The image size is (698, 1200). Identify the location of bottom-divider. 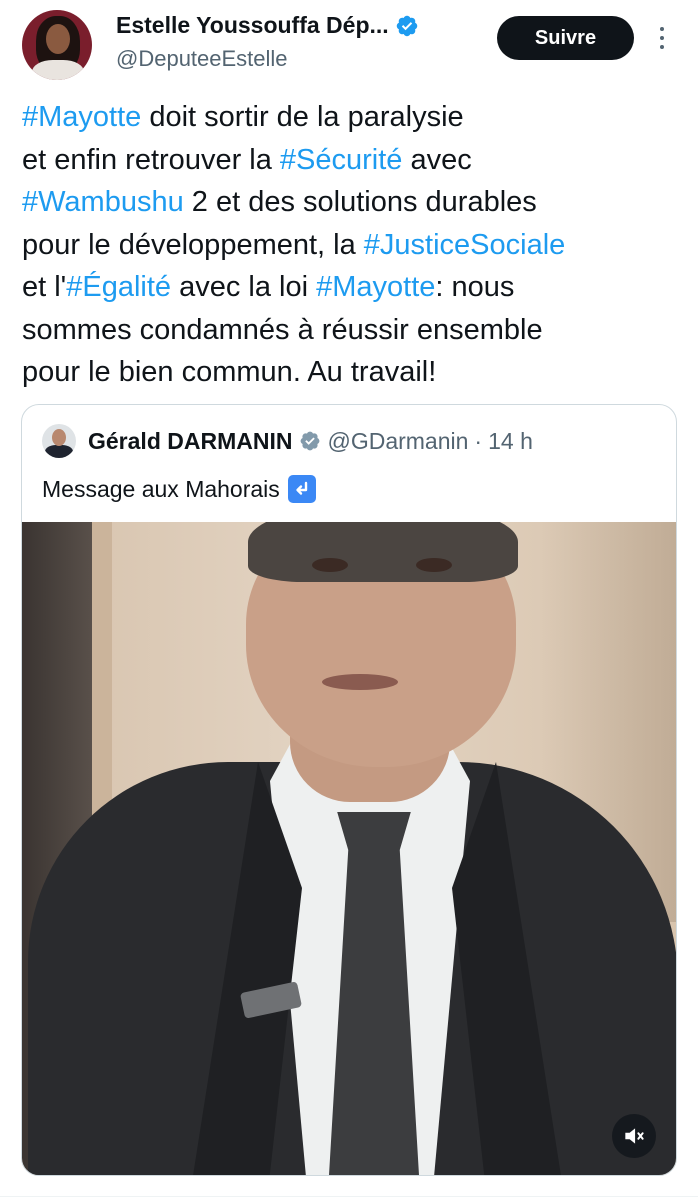
(349, 1196).